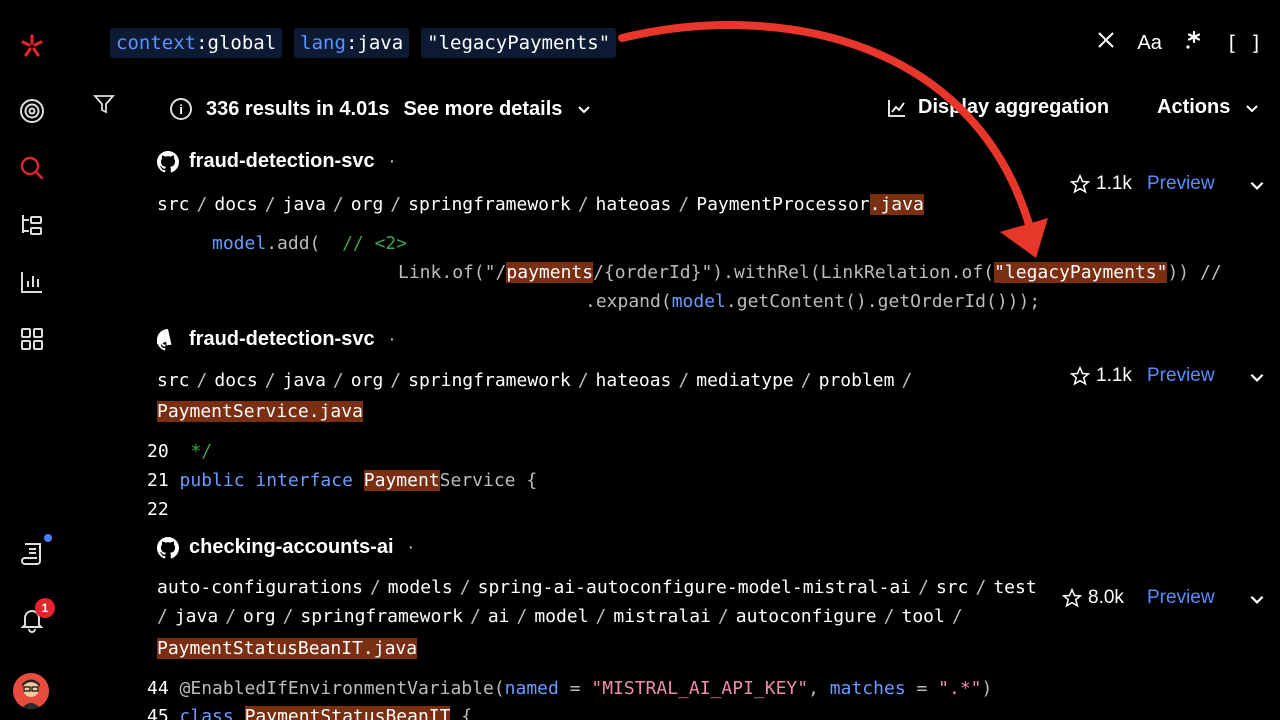  Describe the element at coordinates (662, 616) in the screenshot. I see `path-segment: mistralai` at that location.